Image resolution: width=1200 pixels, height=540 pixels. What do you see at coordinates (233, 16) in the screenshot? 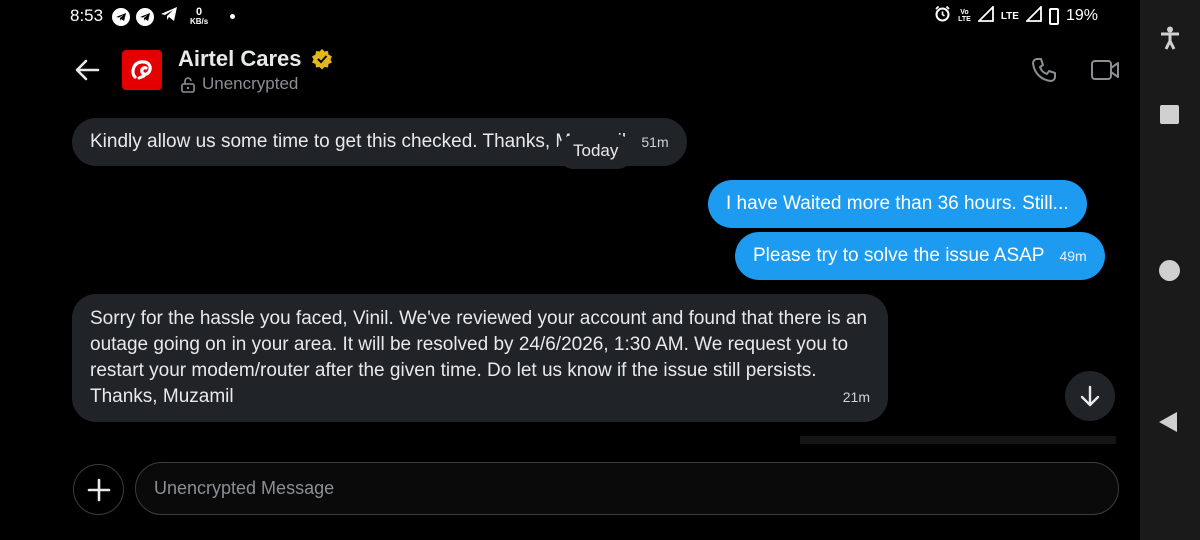
I see `more-notifications-dot` at bounding box center [233, 16].